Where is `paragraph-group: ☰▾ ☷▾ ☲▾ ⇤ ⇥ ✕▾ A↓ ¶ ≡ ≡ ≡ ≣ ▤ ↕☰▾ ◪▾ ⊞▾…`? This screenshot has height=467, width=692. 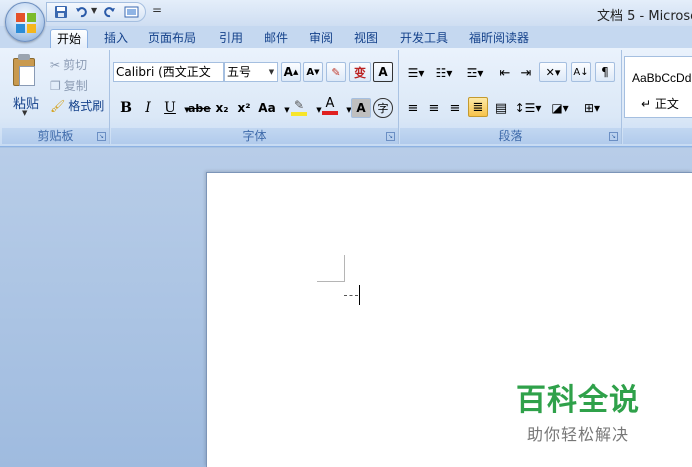
paragraph-group: ☰▾ ☷▾ ☲▾ ⇤ ⇥ ✕▾ A↓ ¶ ≡ ≡ ≡ ≣ ▤ ↕☰▾ ◪▾ ⊞▾… is located at coordinates (511, 97).